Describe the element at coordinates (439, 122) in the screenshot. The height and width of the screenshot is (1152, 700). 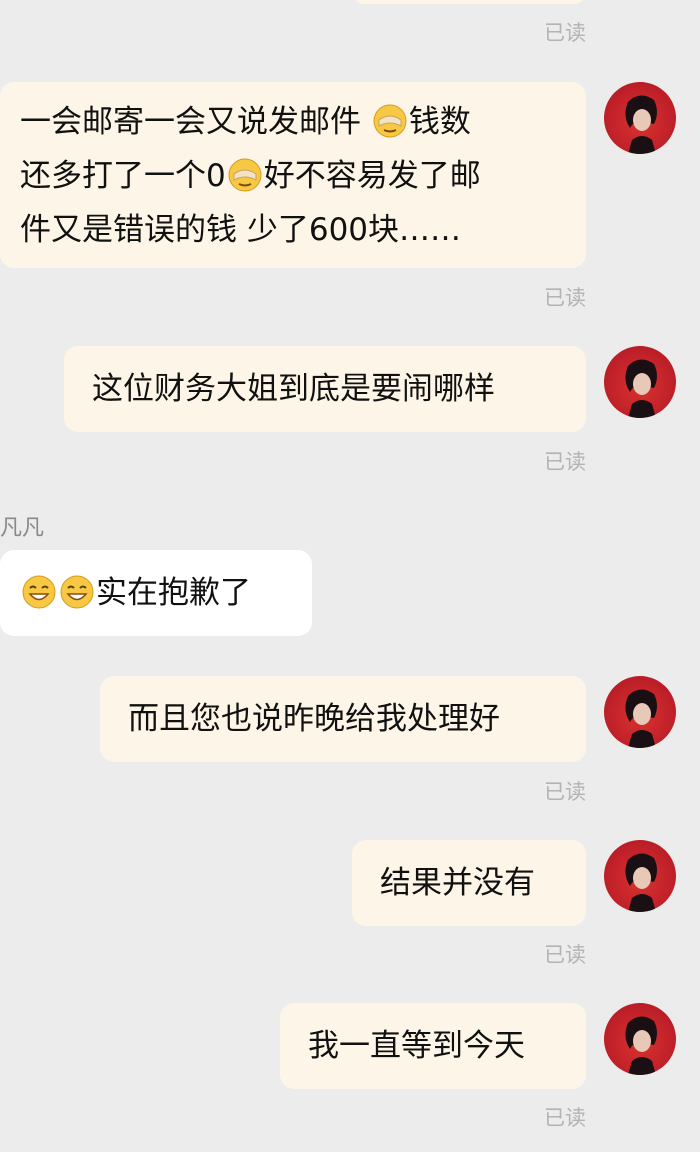
I see `message-text: 钱数` at that location.